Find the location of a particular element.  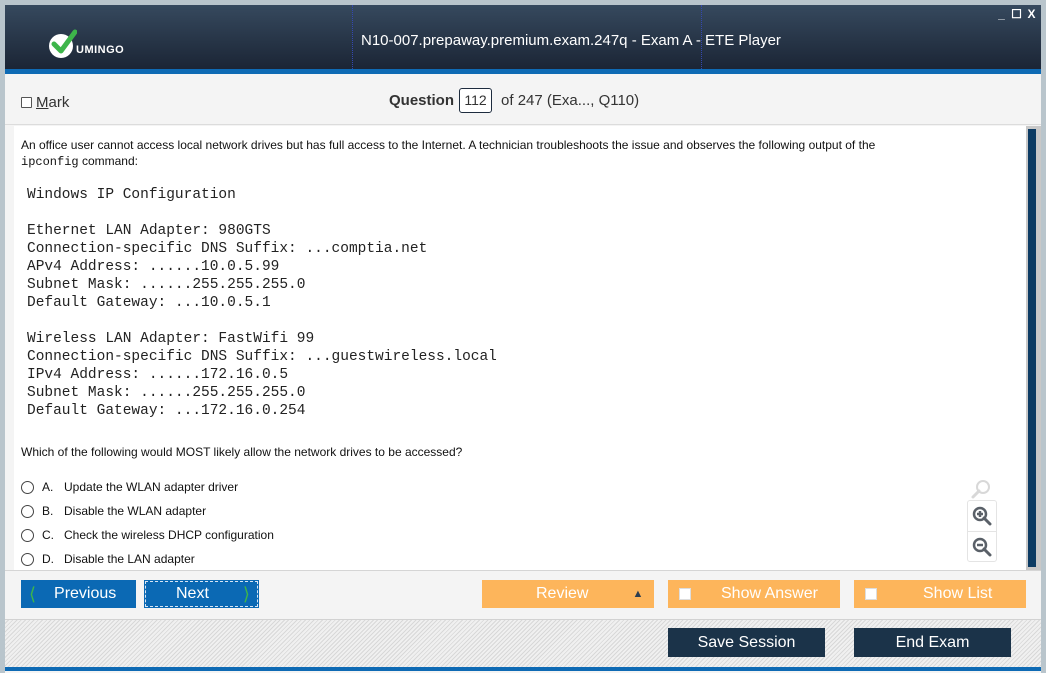

inline-code: ipconfig is located at coordinates (50, 162).